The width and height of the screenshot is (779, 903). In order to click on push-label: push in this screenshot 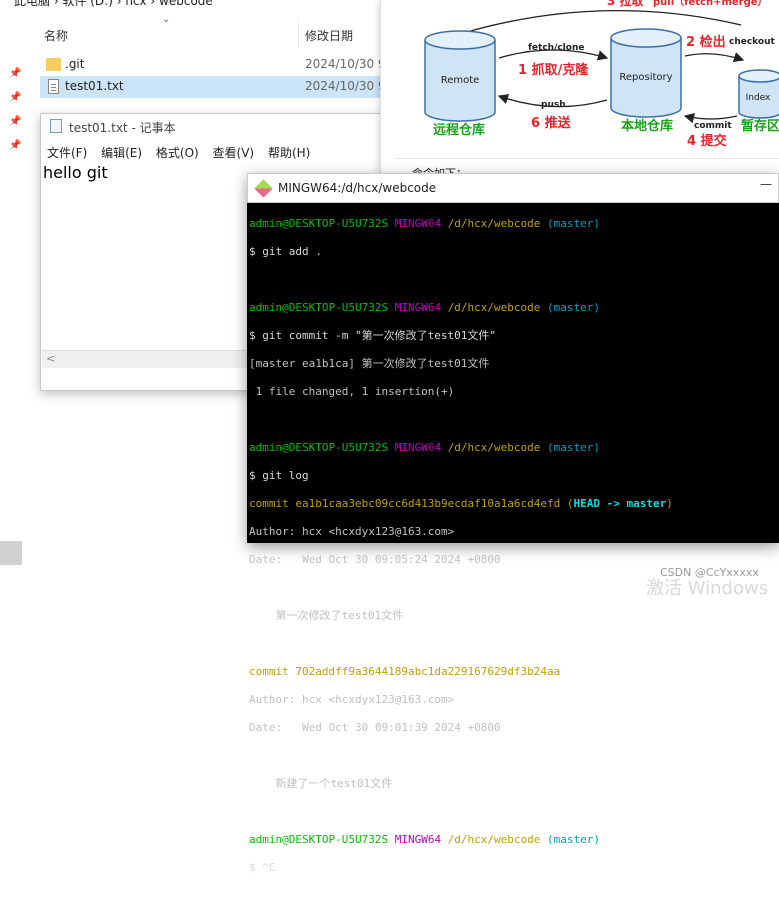, I will do `click(553, 105)`.